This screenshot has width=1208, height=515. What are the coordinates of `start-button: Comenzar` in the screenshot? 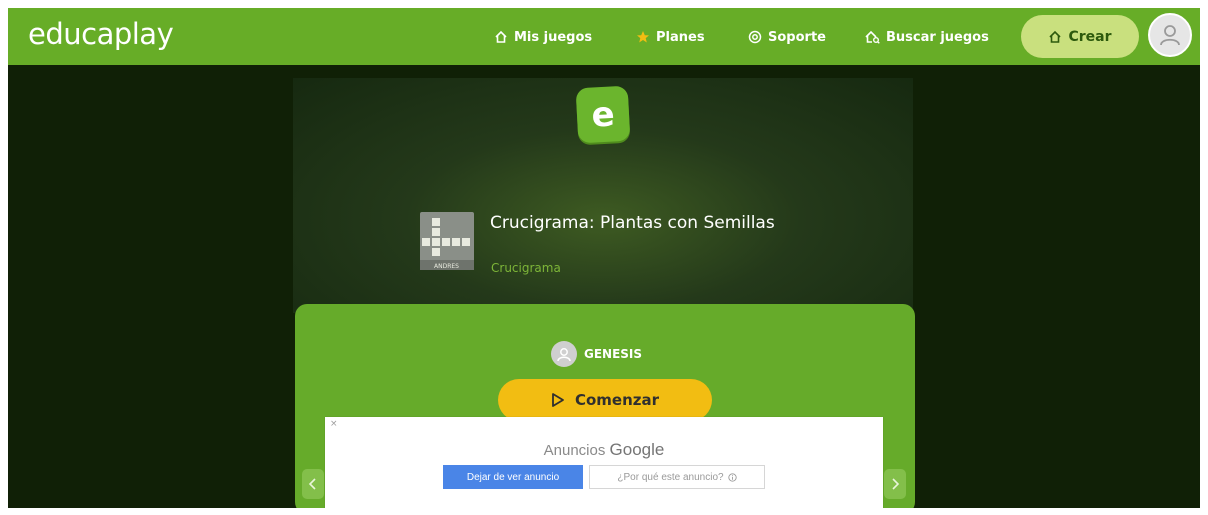 It's located at (605, 400).